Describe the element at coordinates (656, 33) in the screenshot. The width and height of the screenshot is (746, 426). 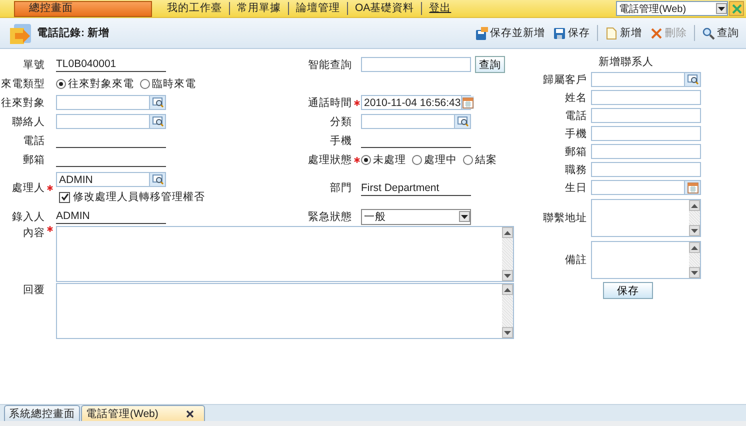
I see `delete-icon` at that location.